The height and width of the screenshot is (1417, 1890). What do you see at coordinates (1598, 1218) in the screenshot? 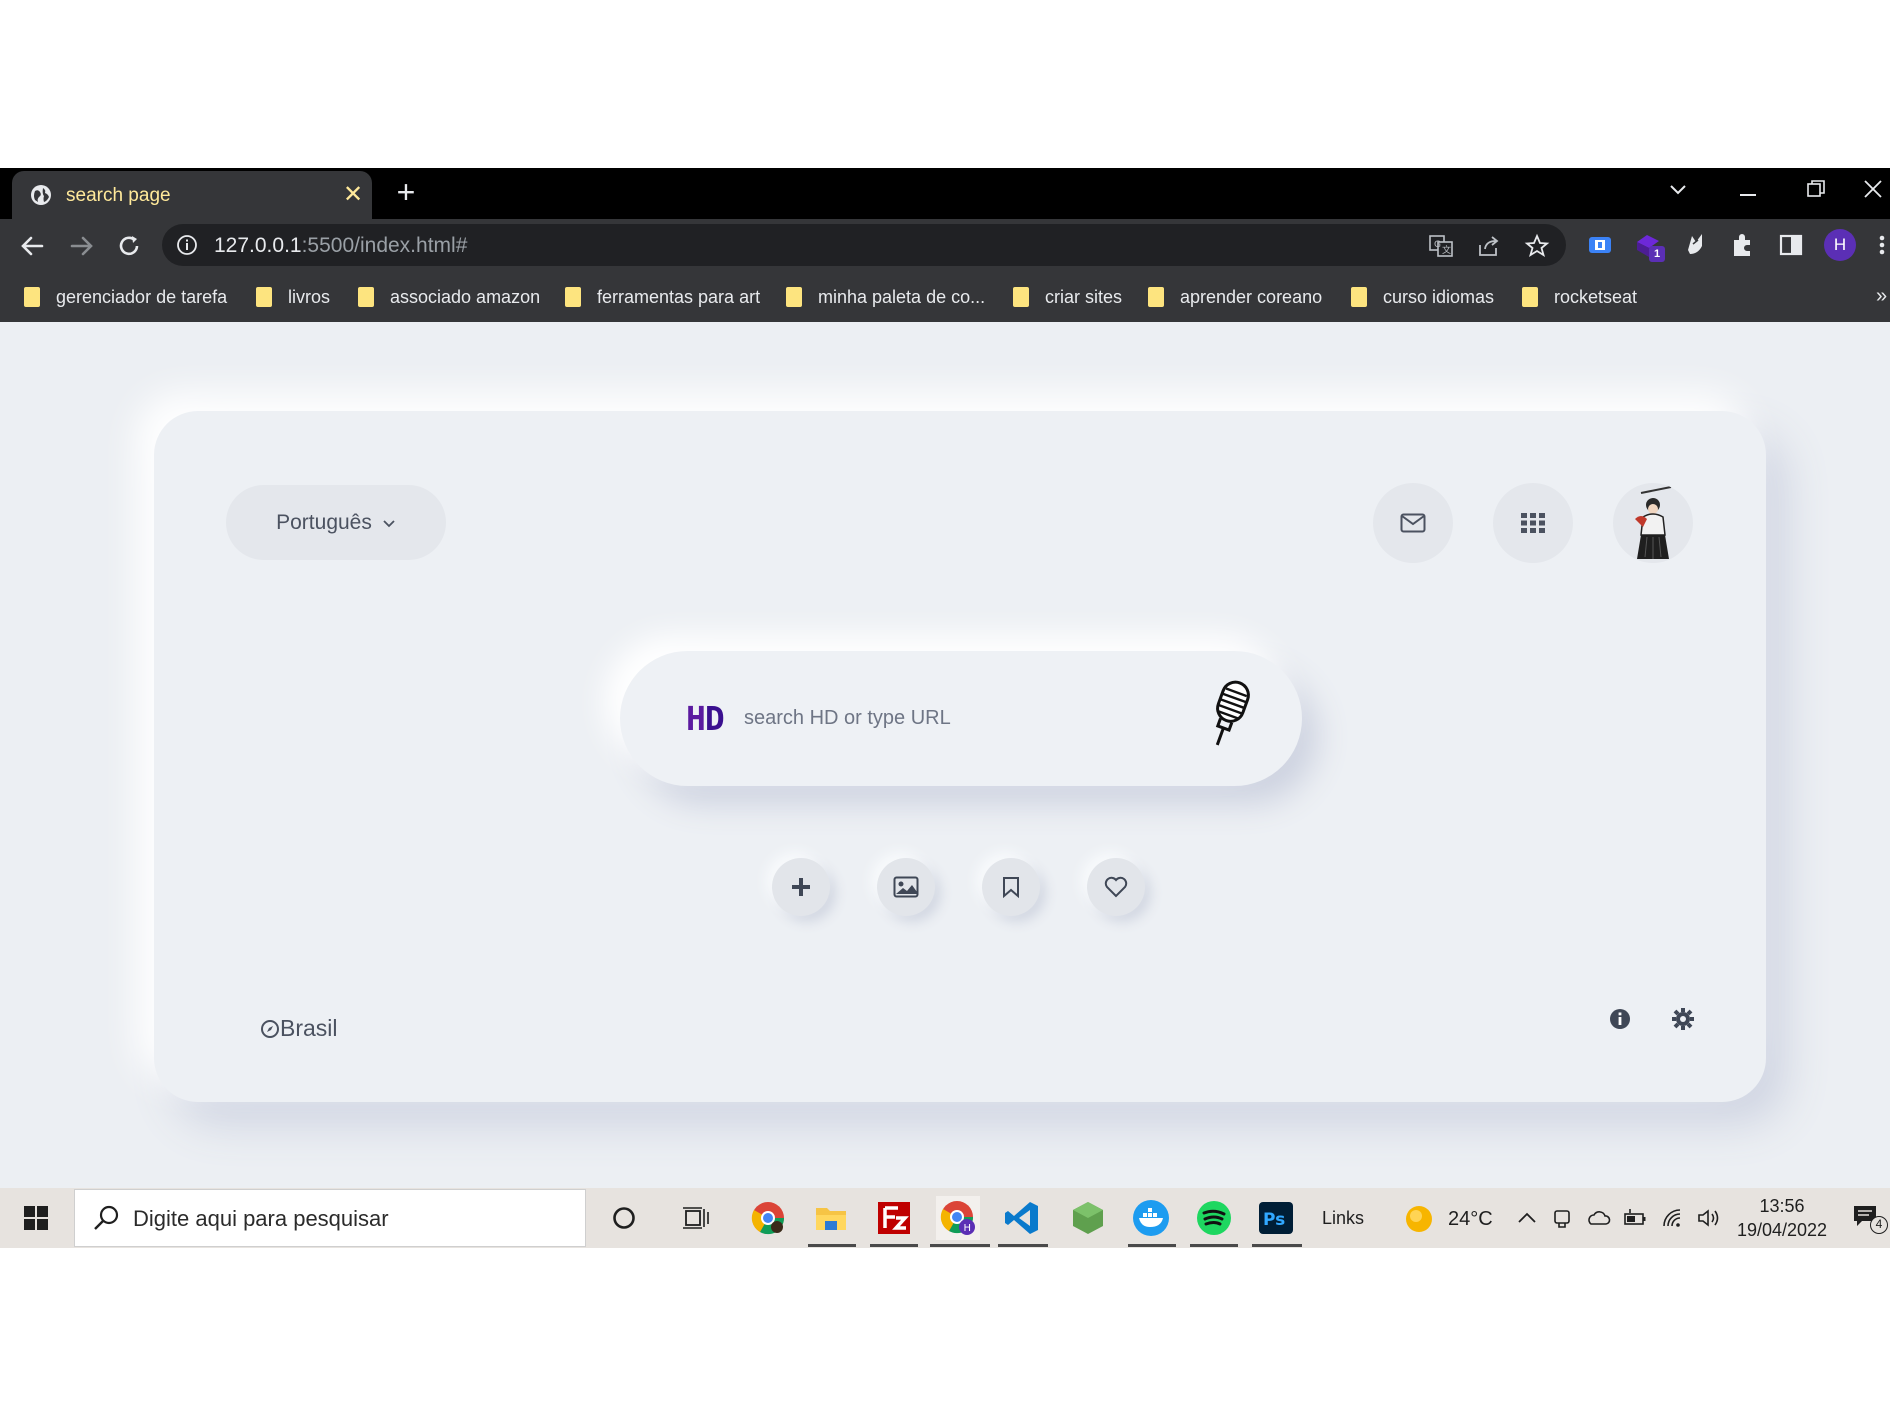
I see `onedrive-cloud-icon` at bounding box center [1598, 1218].